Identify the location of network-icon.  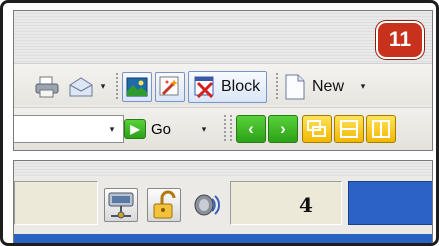
(121, 205).